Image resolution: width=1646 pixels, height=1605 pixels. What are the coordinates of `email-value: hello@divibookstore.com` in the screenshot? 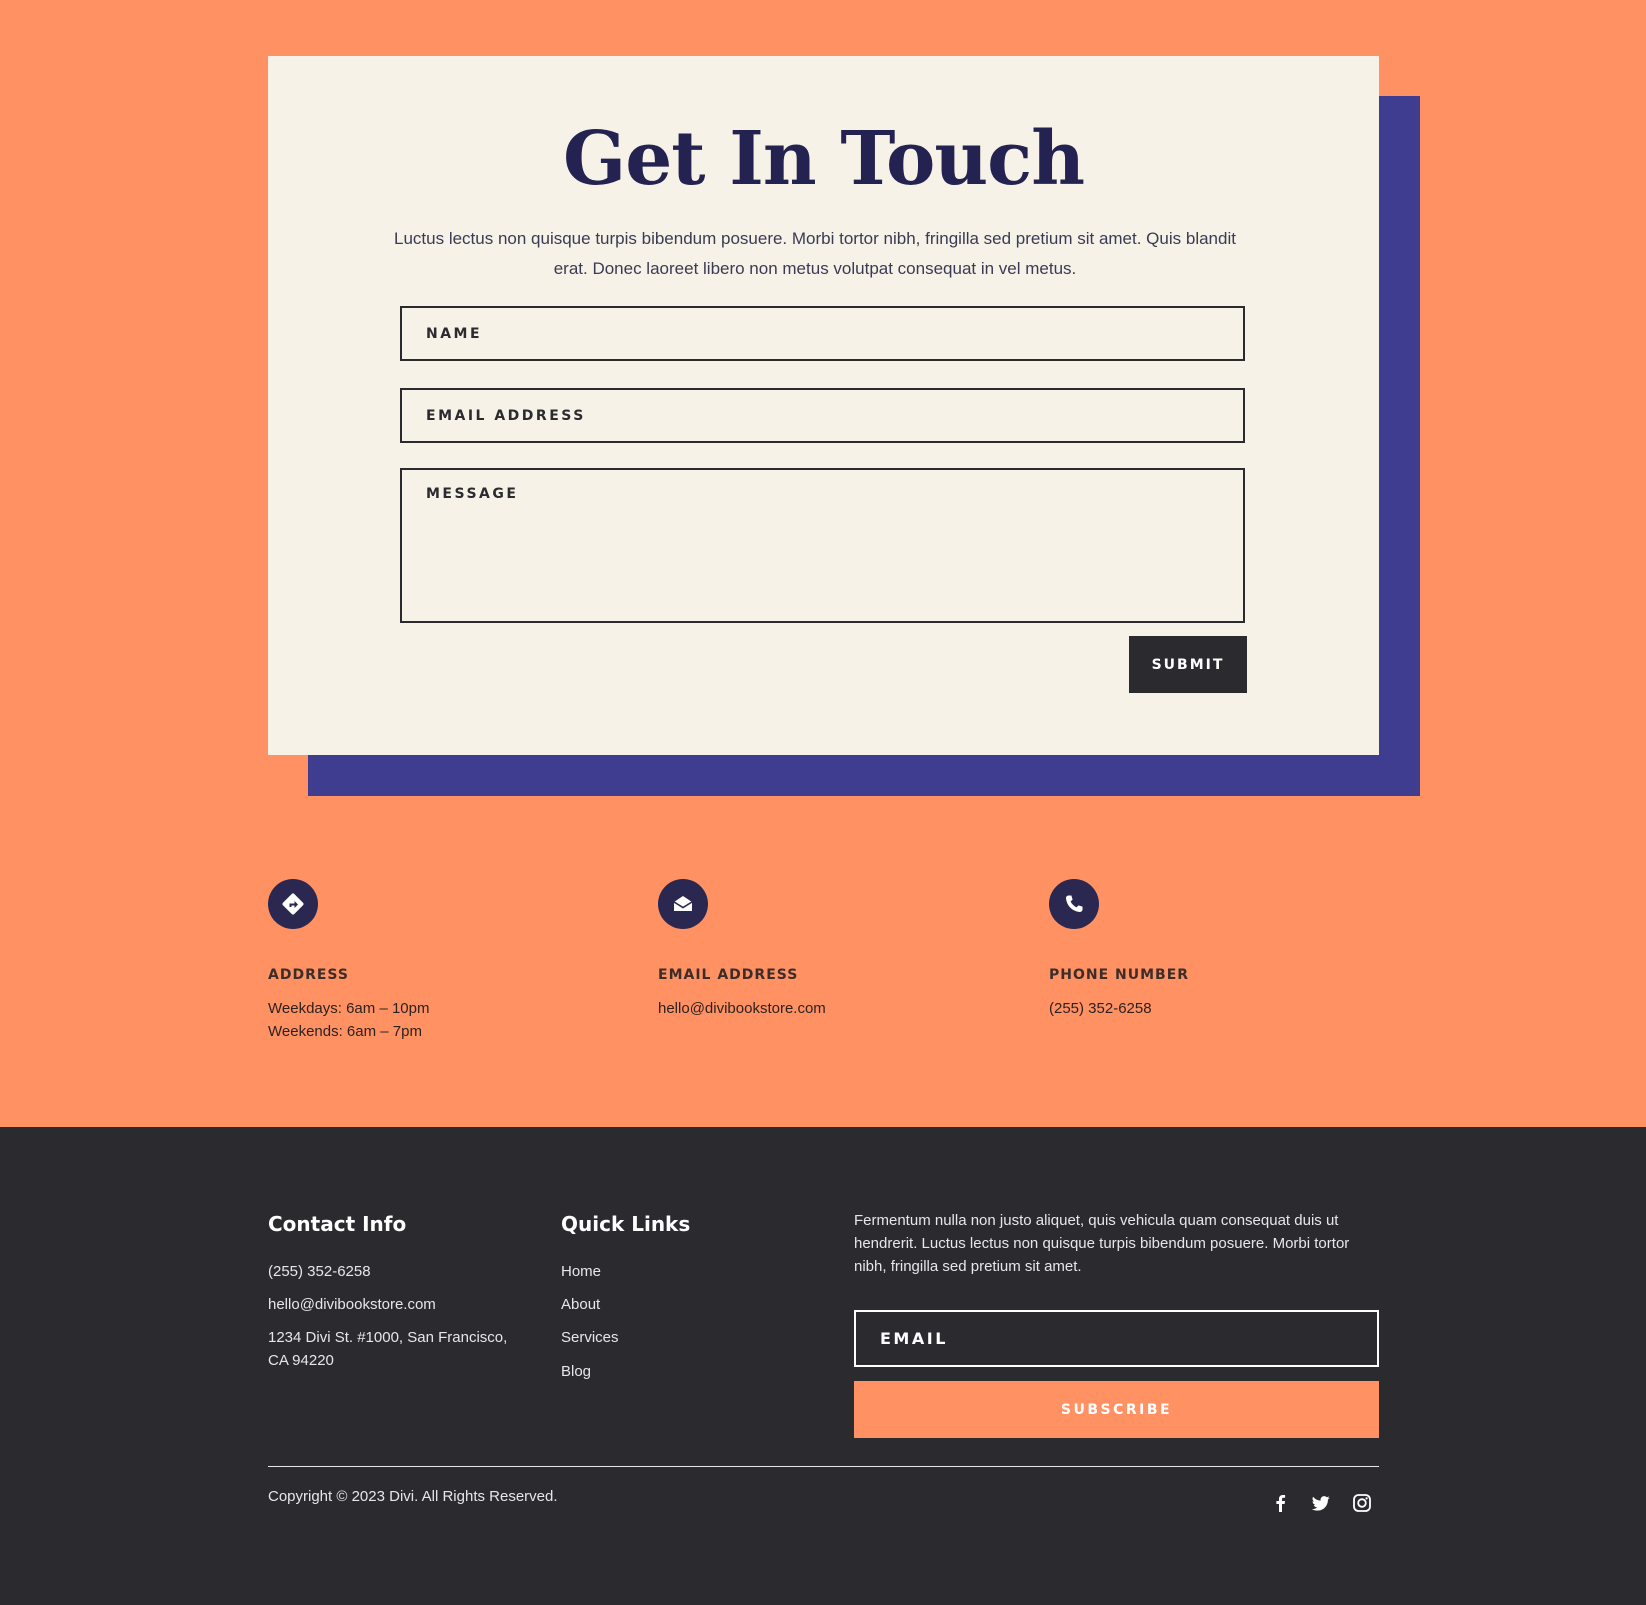 It's located at (838, 1008).